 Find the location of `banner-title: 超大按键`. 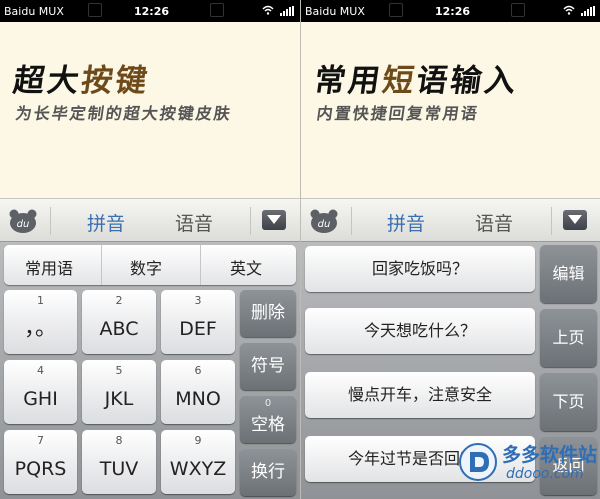

banner-title: 超大按键 is located at coordinates (82, 77).